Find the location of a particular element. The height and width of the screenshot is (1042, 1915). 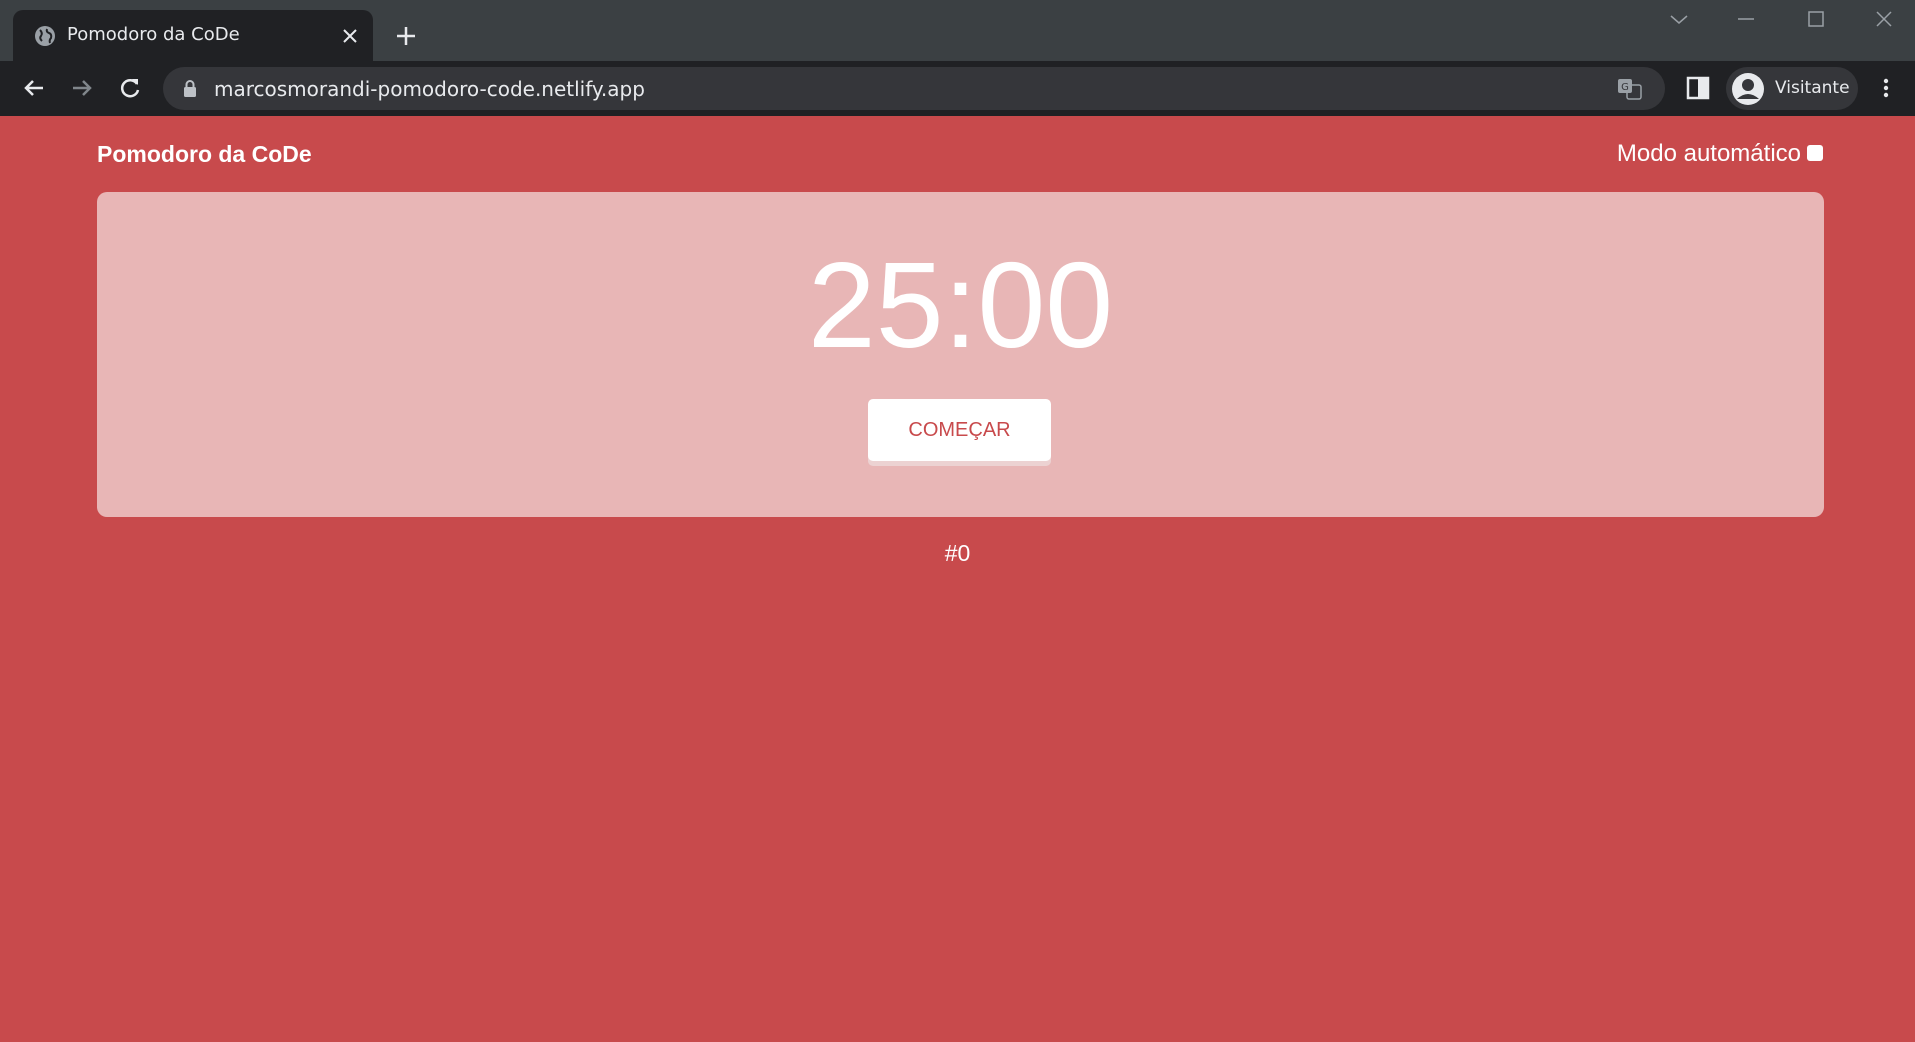

profile-name: Visitante is located at coordinates (1812, 88).